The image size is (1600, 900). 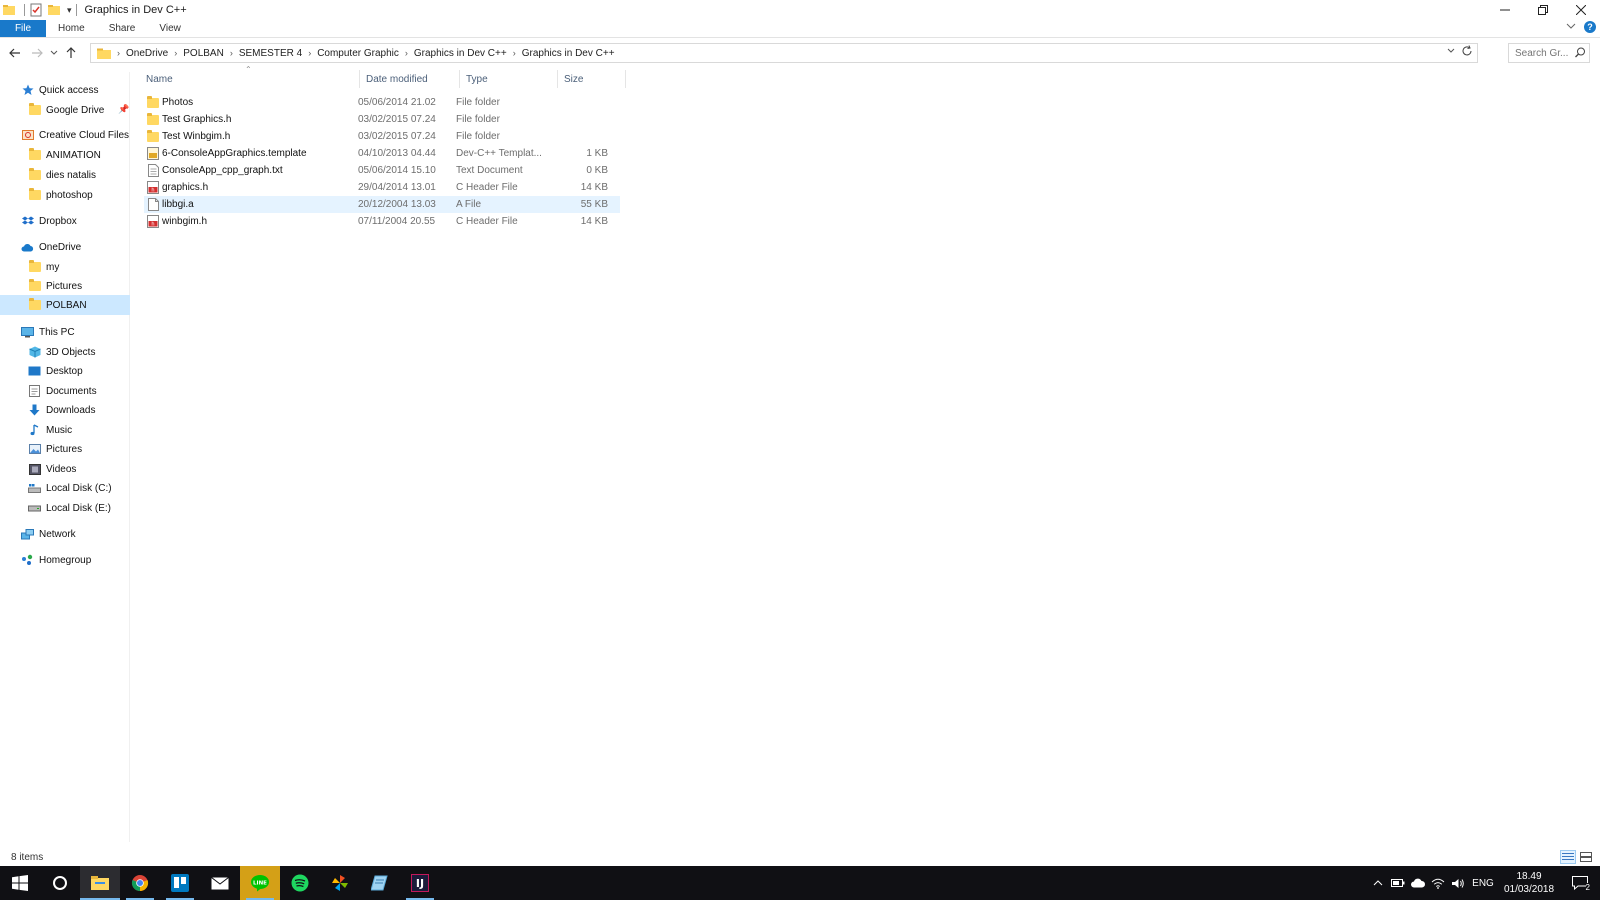 What do you see at coordinates (260, 883) in the screenshot?
I see `taskbar-line: LINE` at bounding box center [260, 883].